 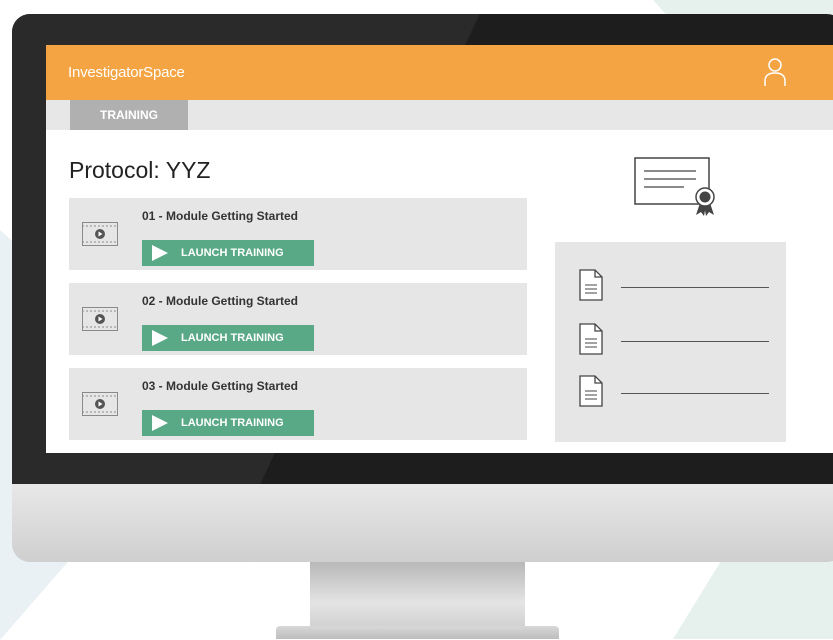 I want to click on module-title: 03 - Module Getting Started, so click(x=220, y=386).